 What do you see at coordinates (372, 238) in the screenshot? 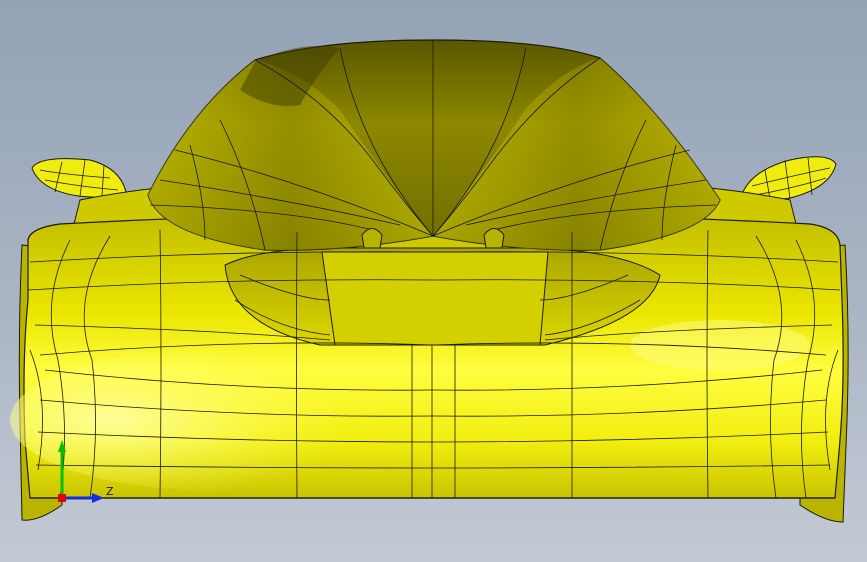
I see `left-pod` at bounding box center [372, 238].